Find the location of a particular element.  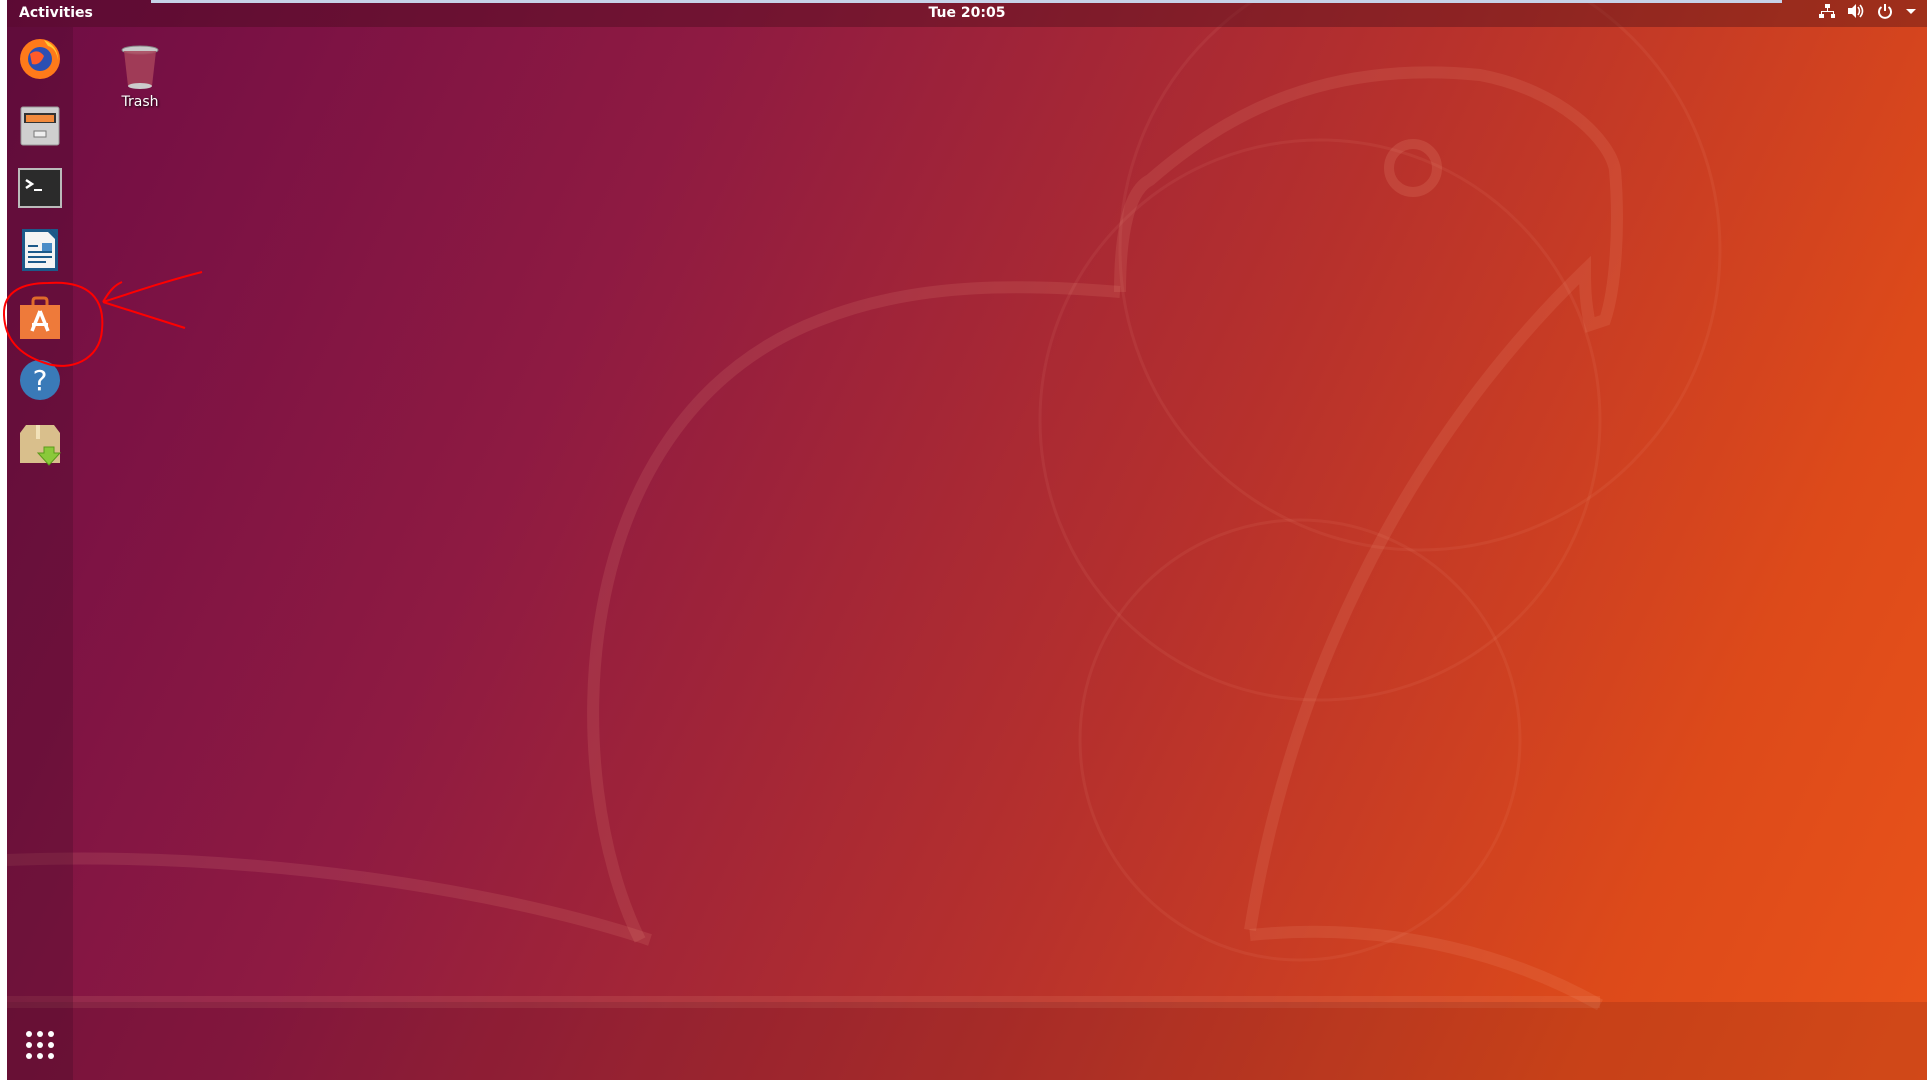

dock: ? is located at coordinates (40, 553).